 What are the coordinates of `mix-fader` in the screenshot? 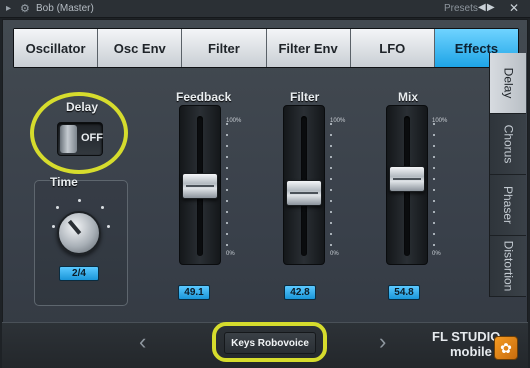 It's located at (407, 185).